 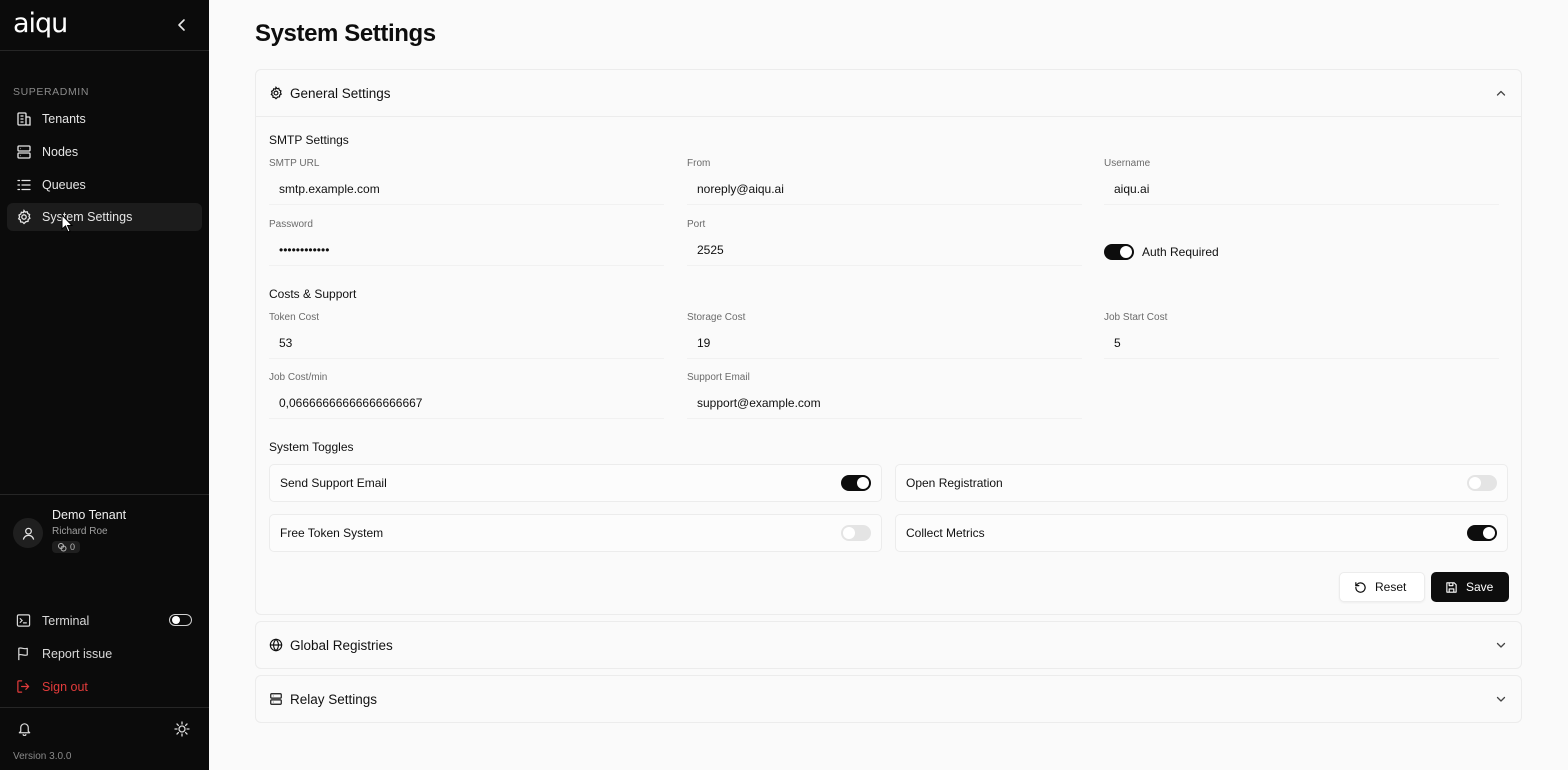 I want to click on job-cost-min-label: Job Cost/min, so click(x=298, y=377).